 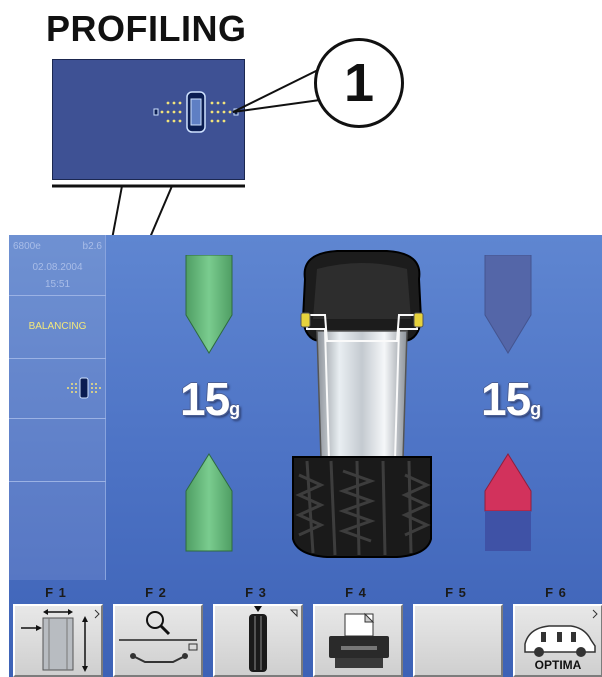 I want to click on tyre-tread-button, so click(x=258, y=640).